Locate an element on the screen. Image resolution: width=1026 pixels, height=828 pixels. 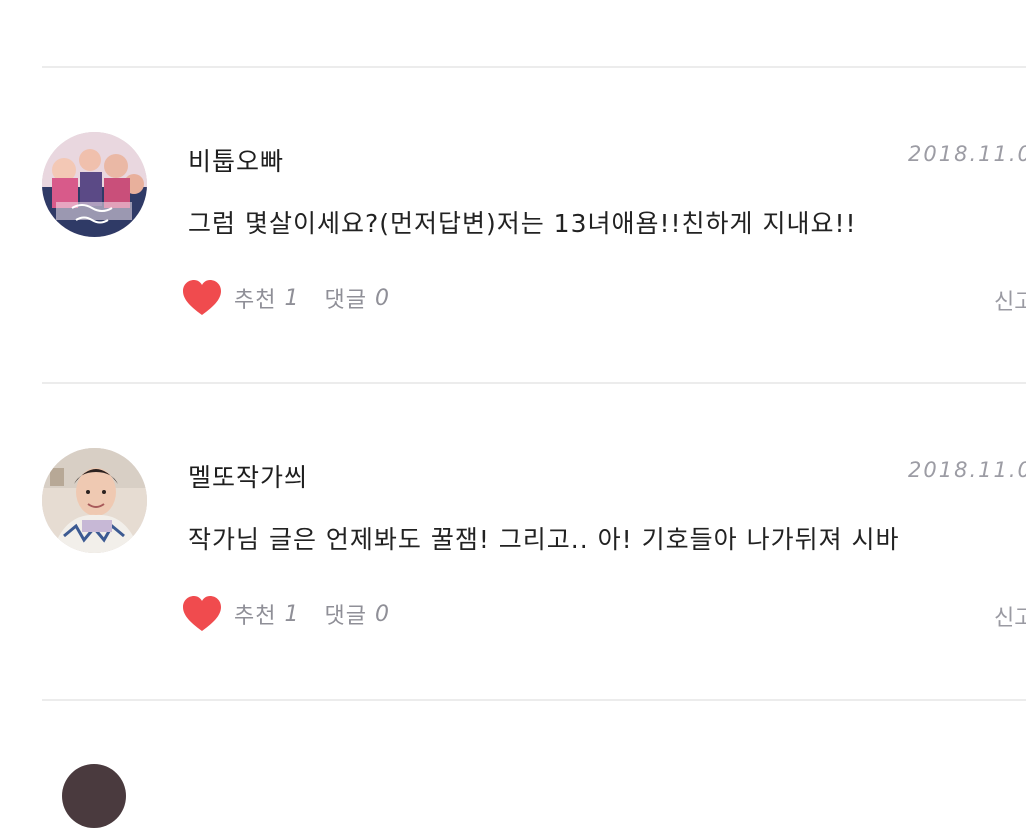
comment-text: 작가님 글은 언제봐도 꿀잼! 그리고.. 아! 기호들아 나가뒤져 시바 is located at coordinates (544, 539).